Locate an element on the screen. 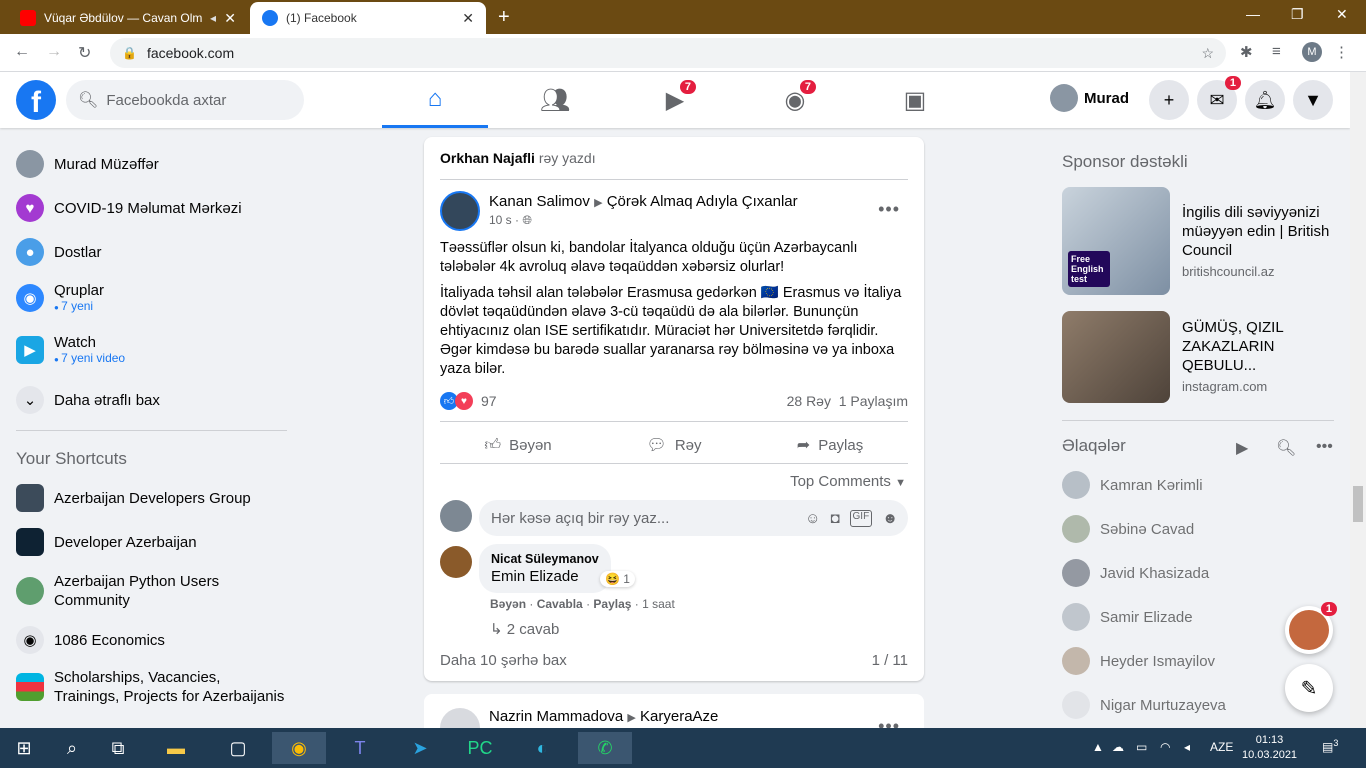 The image size is (1366, 768). comment-time: 1 saat is located at coordinates (658, 604).